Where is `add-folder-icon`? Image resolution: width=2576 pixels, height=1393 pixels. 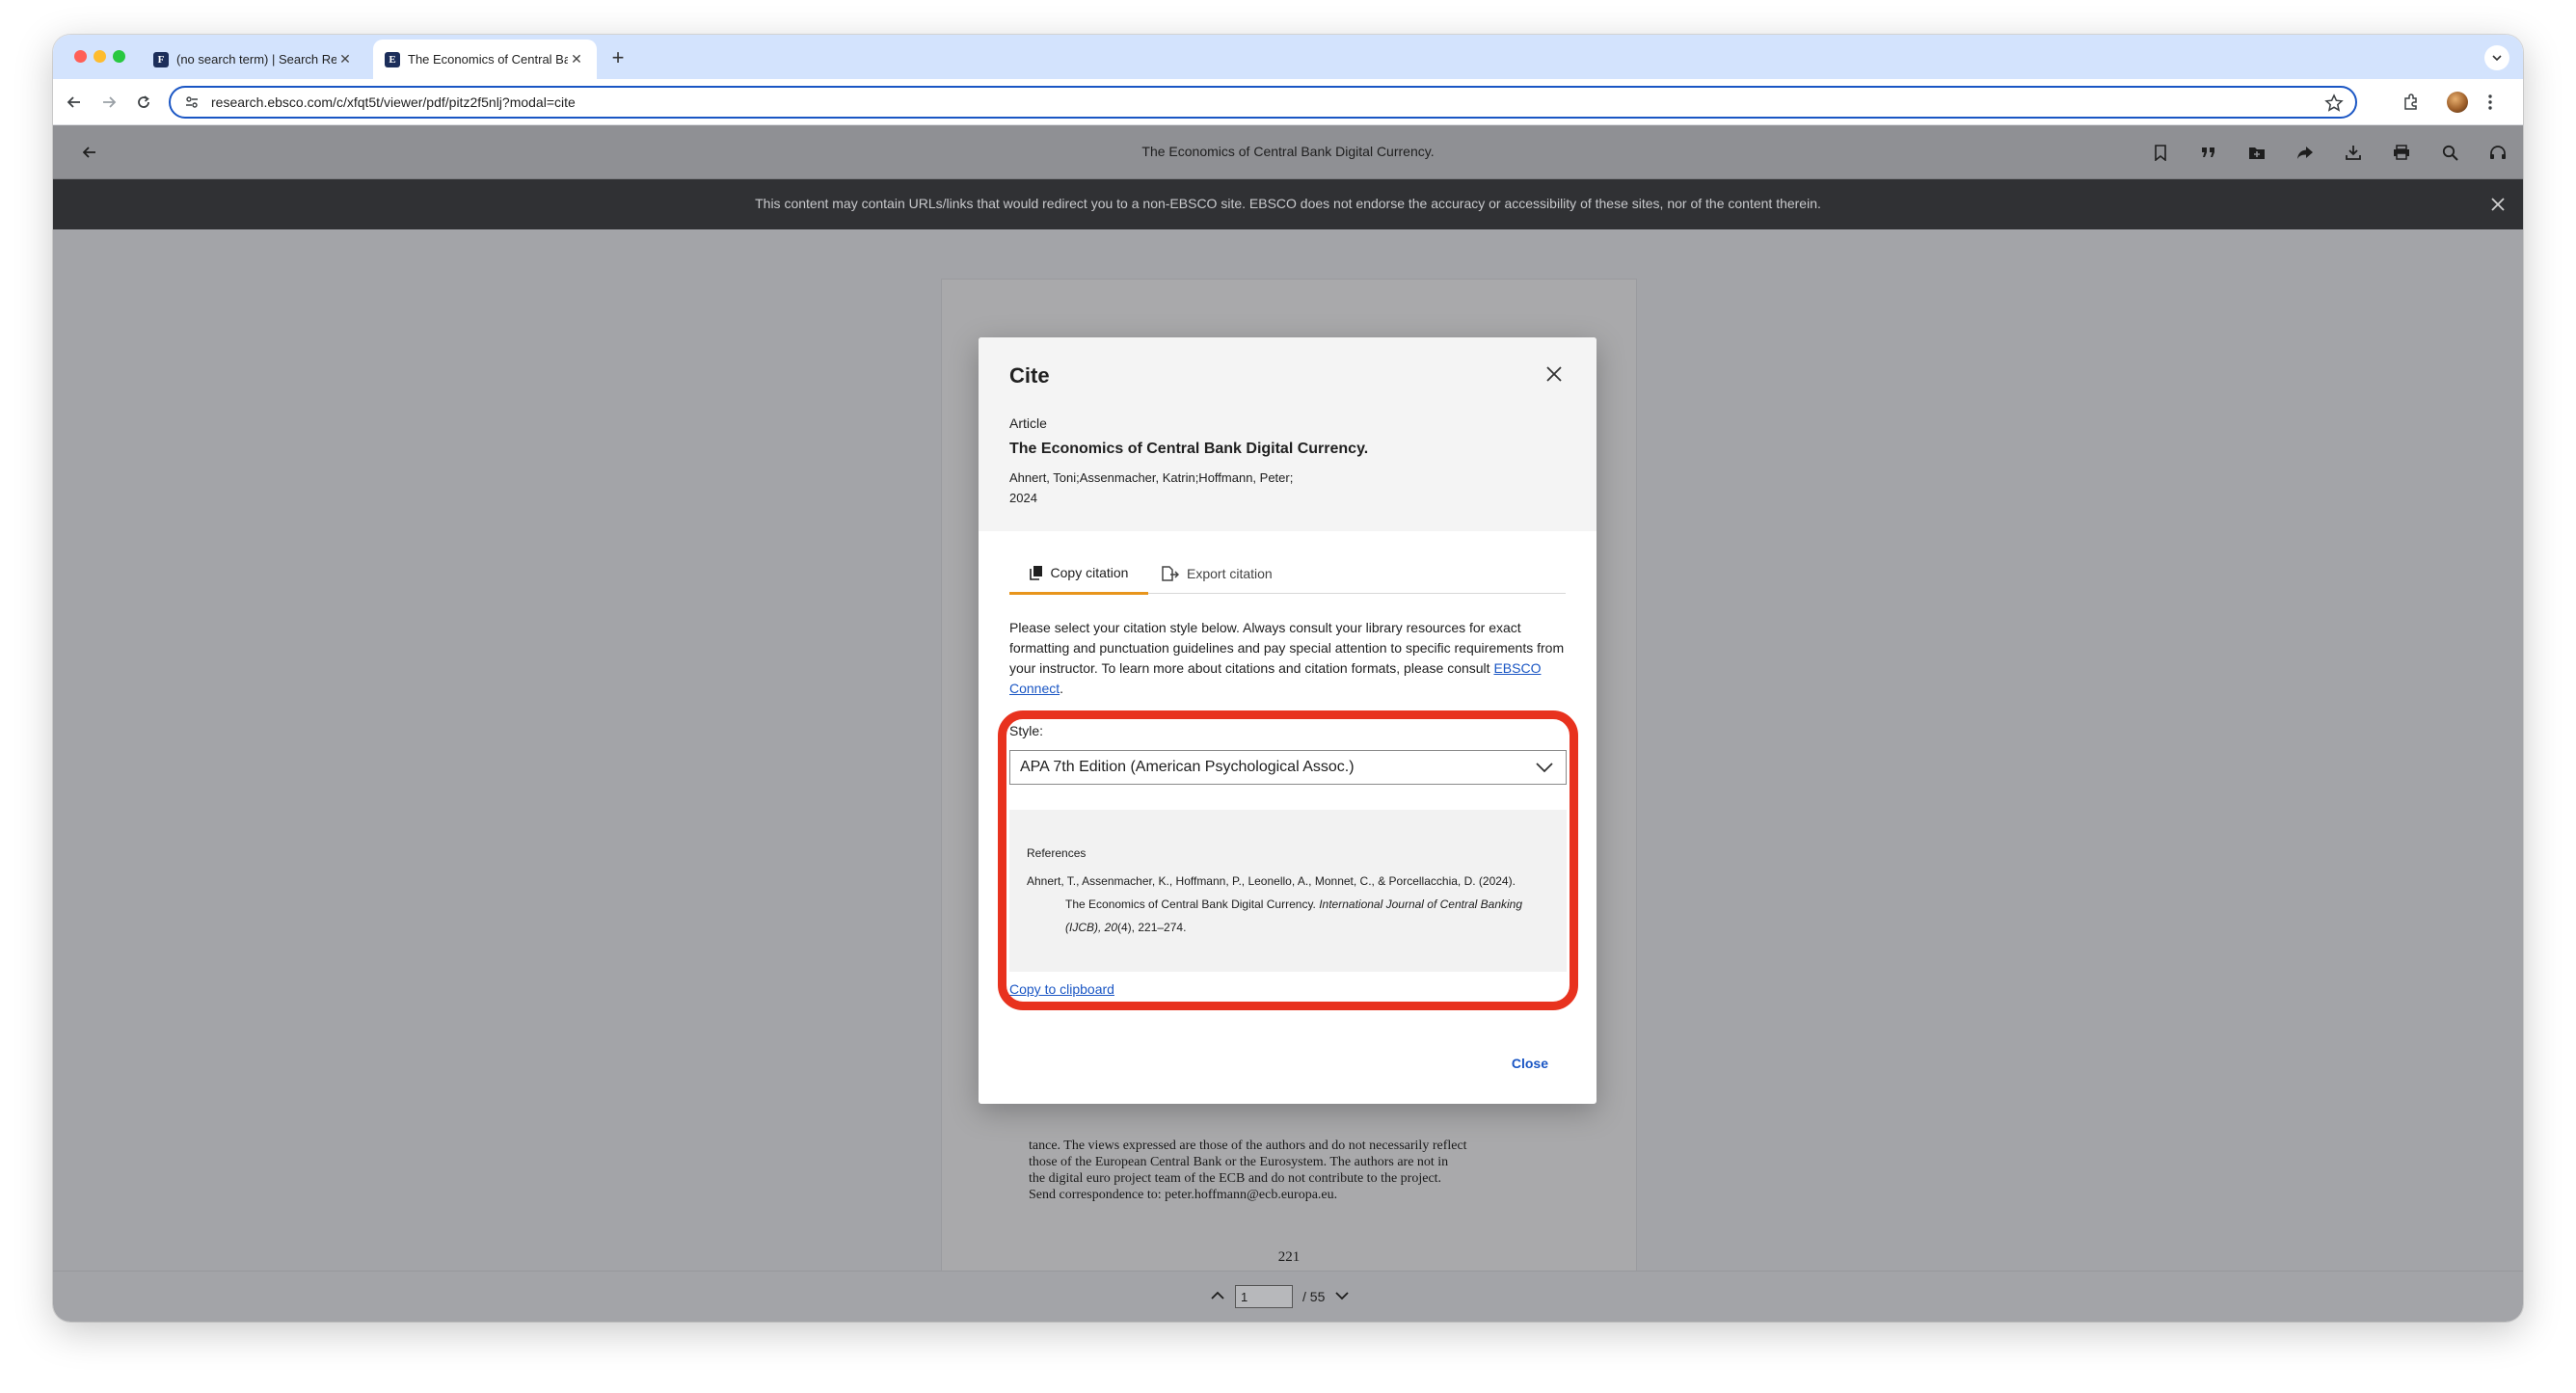 add-folder-icon is located at coordinates (2257, 153).